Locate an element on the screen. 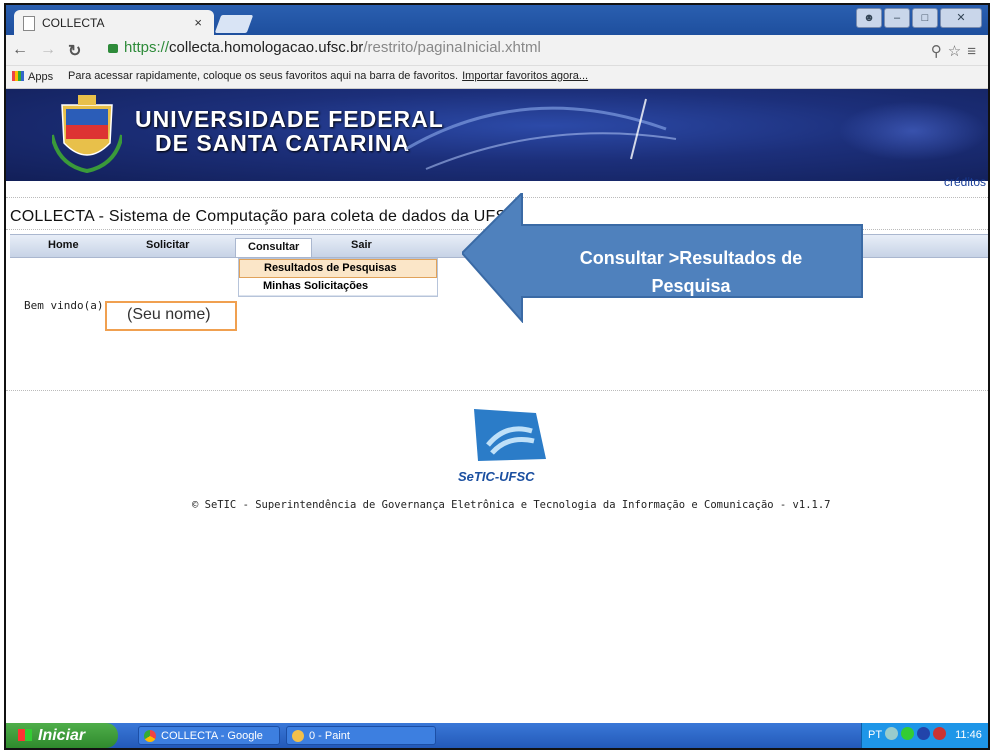  welcome-text: Bem vindo(a) is located at coordinates (64, 305).